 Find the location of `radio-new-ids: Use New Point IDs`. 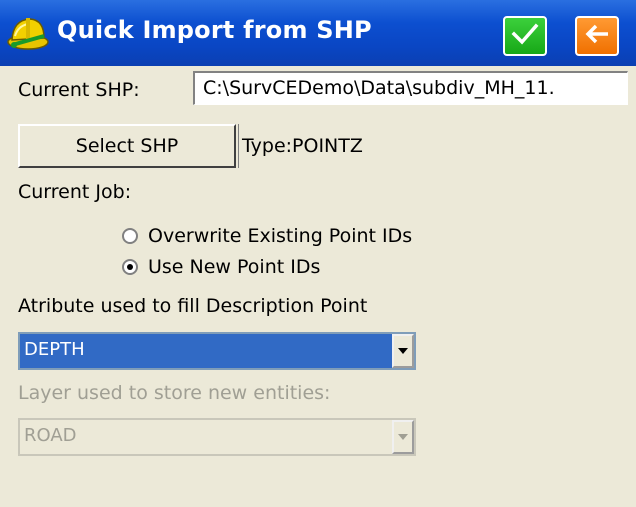

radio-new-ids: Use New Point IDs is located at coordinates (221, 267).